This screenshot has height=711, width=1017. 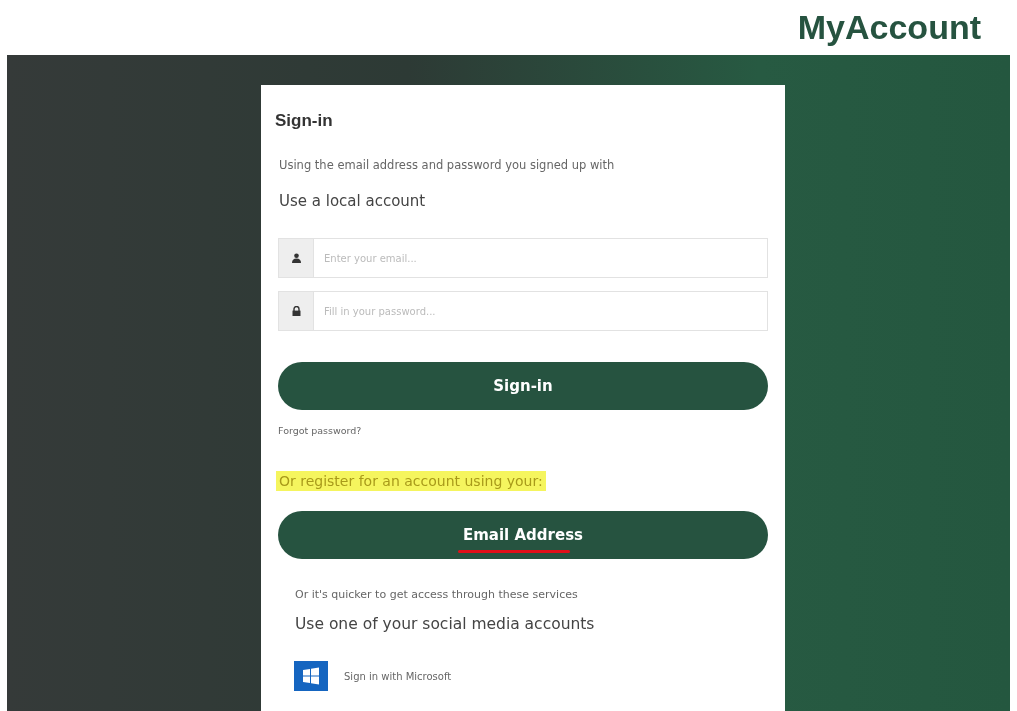 I want to click on register-prompt: Or register for an account using your:, so click(x=411, y=481).